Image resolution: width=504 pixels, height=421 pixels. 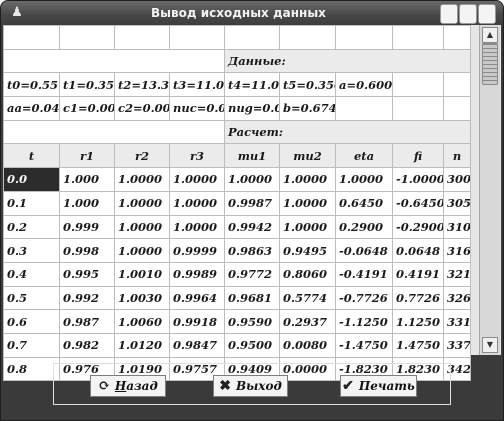 I want to click on grid-cell: 0.9590, so click(x=252, y=321).